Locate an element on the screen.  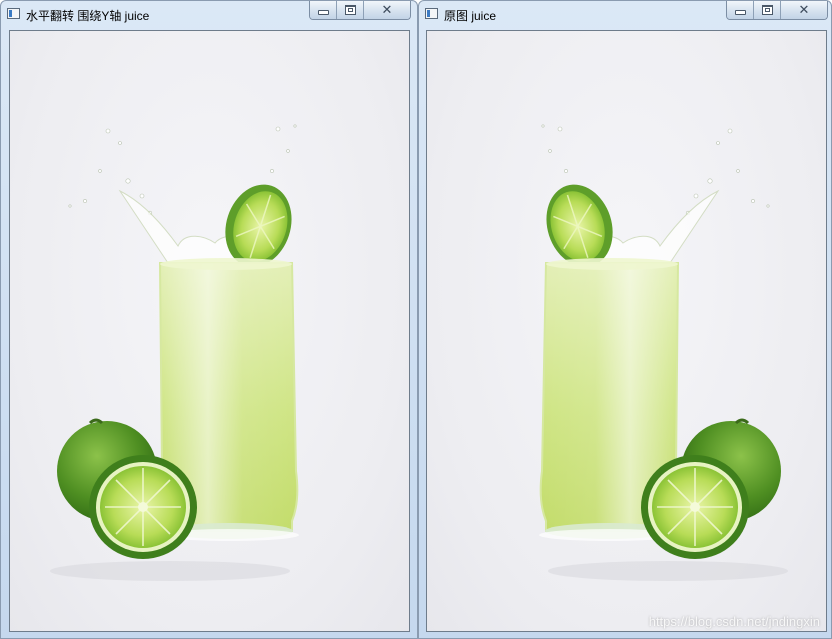
watermark: https://blog.csdn.net/jndingxin is located at coordinates (734, 621).